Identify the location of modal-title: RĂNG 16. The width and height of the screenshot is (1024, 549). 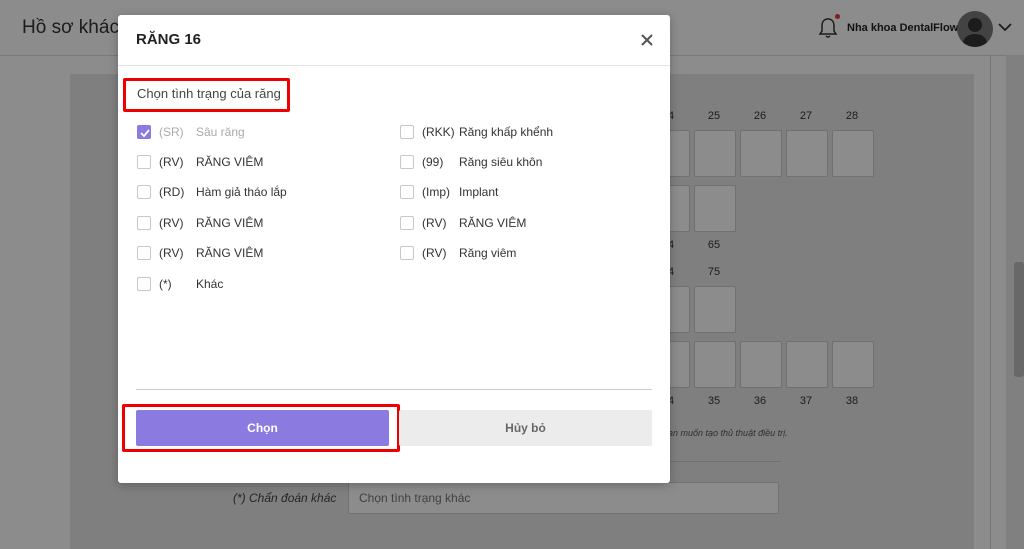
(169, 39).